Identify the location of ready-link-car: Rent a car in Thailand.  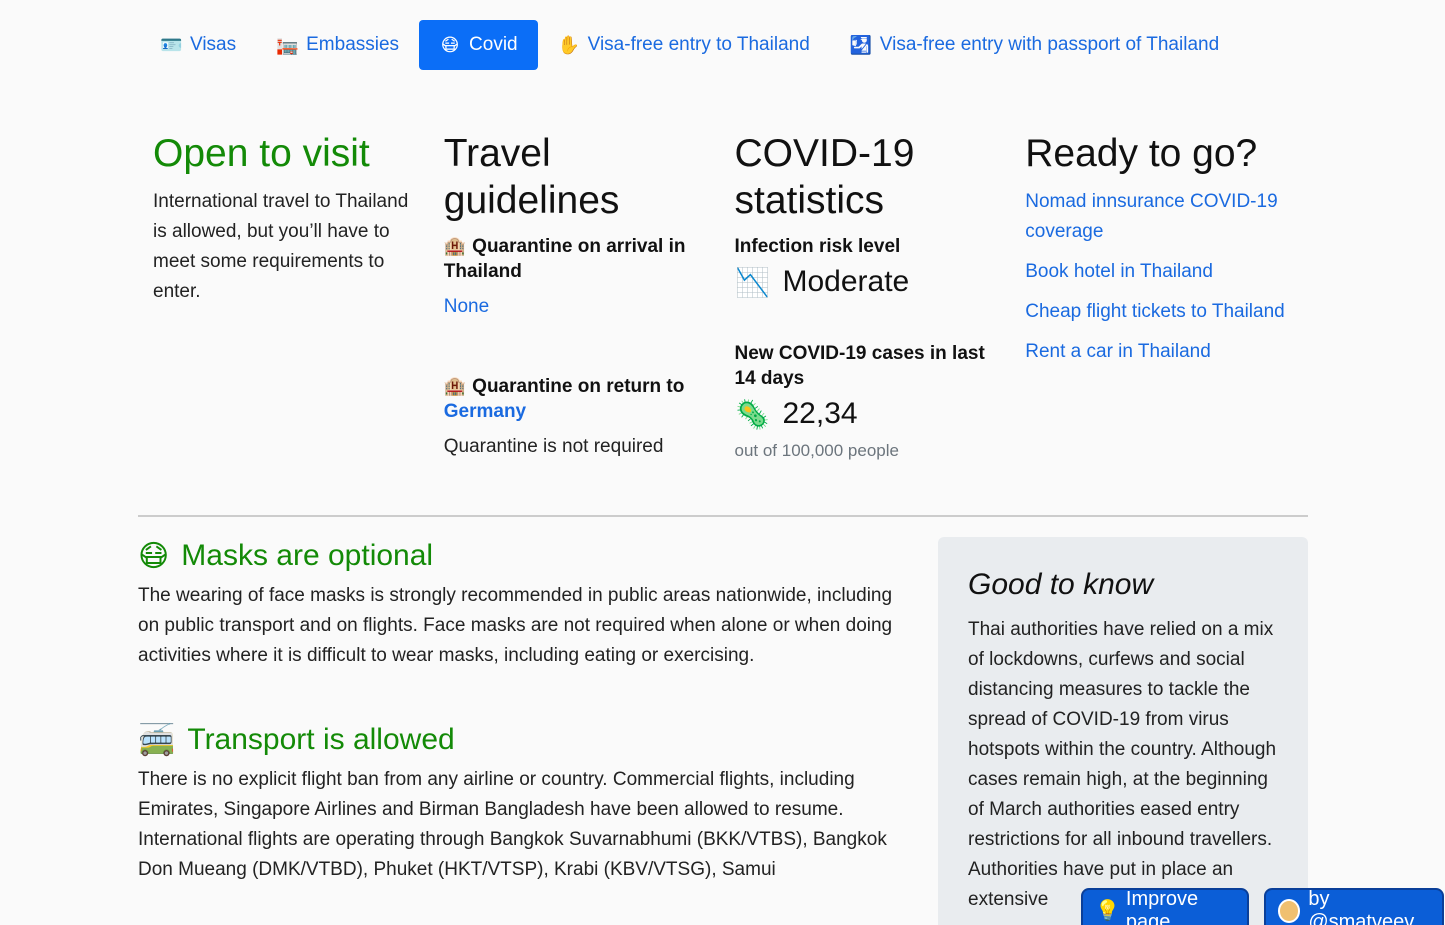
(1159, 352).